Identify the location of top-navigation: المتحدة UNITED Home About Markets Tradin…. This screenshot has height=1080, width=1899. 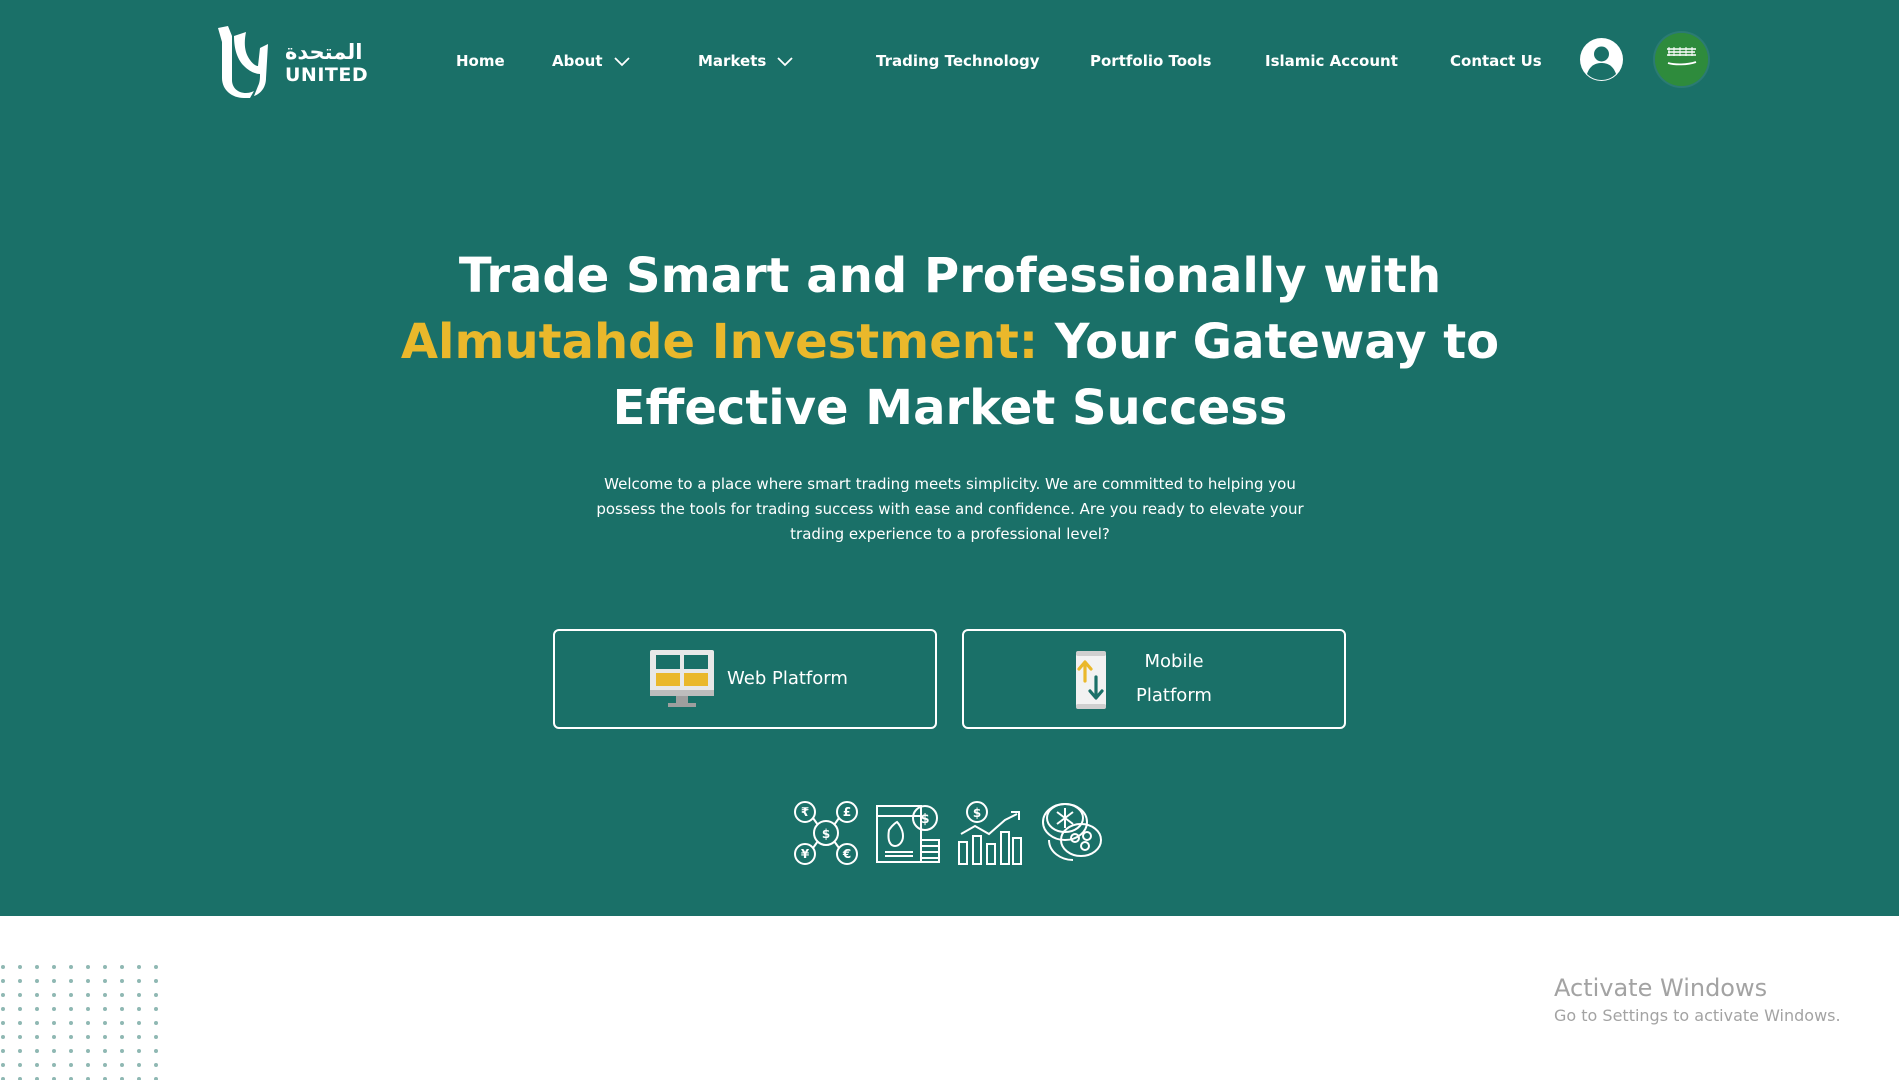
(949, 60).